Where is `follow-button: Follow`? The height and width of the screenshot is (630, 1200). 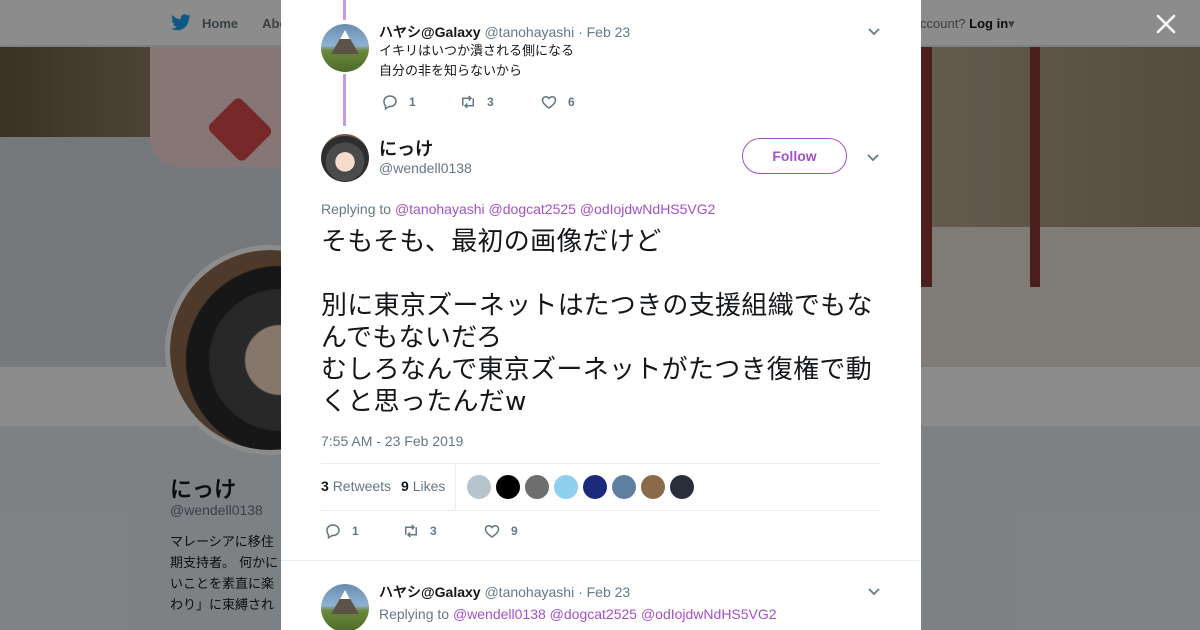 follow-button: Follow is located at coordinates (794, 156).